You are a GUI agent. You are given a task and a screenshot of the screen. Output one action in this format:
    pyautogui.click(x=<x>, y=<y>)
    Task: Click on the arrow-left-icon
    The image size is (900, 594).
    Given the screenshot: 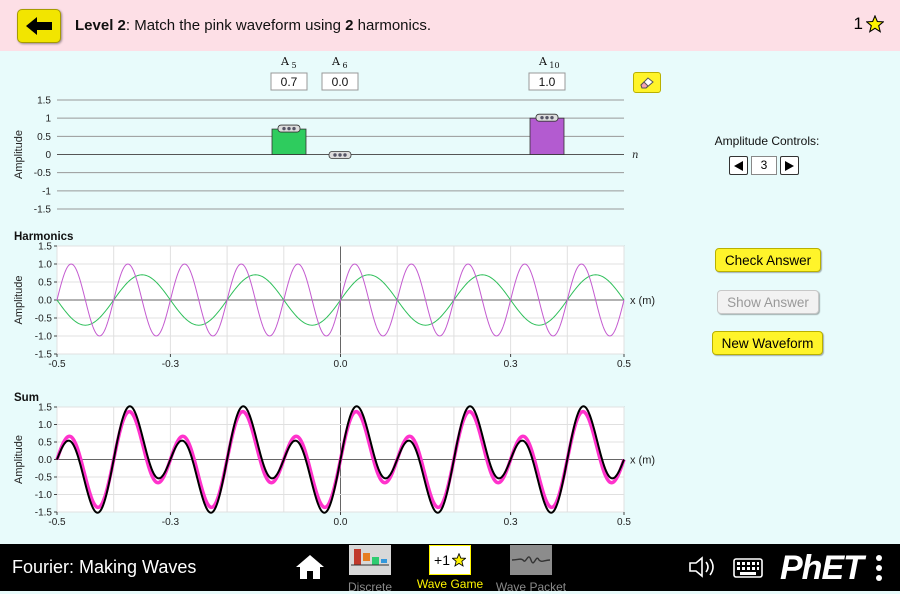 What is the action you would take?
    pyautogui.click(x=39, y=26)
    